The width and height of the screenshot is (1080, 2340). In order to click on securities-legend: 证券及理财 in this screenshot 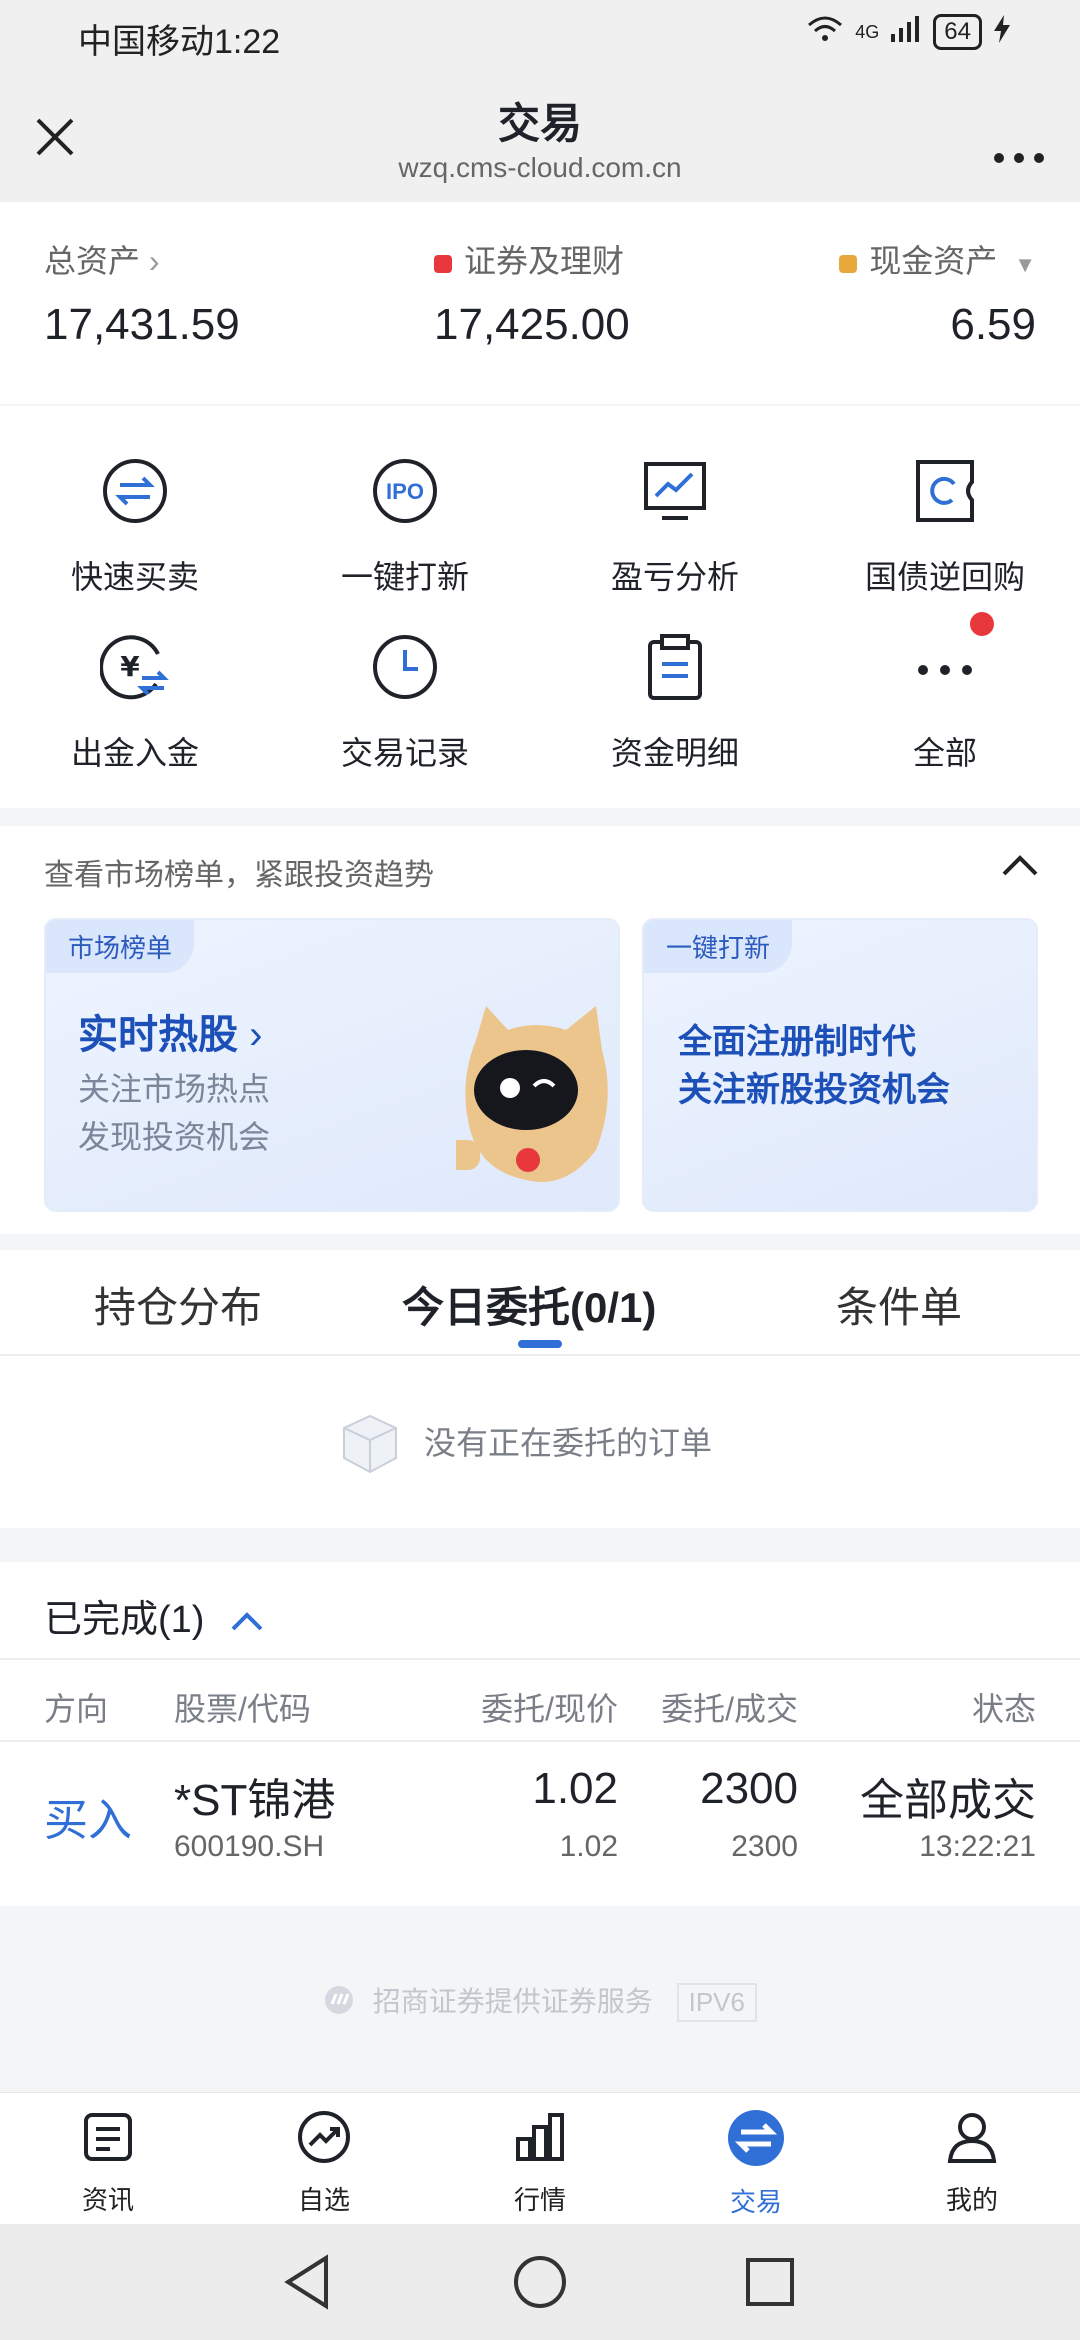, I will do `click(529, 259)`.